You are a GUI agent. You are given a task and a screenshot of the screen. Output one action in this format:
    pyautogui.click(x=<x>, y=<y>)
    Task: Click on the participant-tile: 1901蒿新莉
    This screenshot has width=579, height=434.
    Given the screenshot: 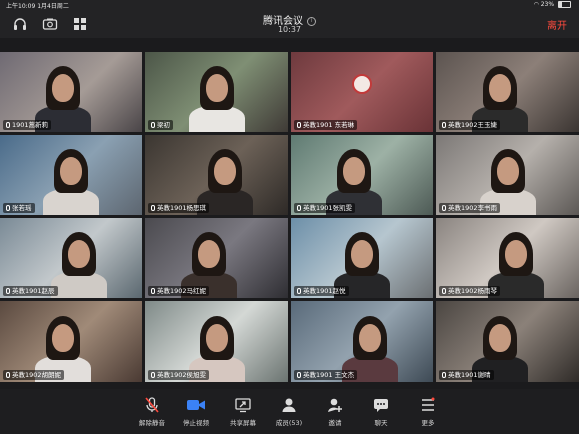 What is the action you would take?
    pyautogui.click(x=71, y=92)
    